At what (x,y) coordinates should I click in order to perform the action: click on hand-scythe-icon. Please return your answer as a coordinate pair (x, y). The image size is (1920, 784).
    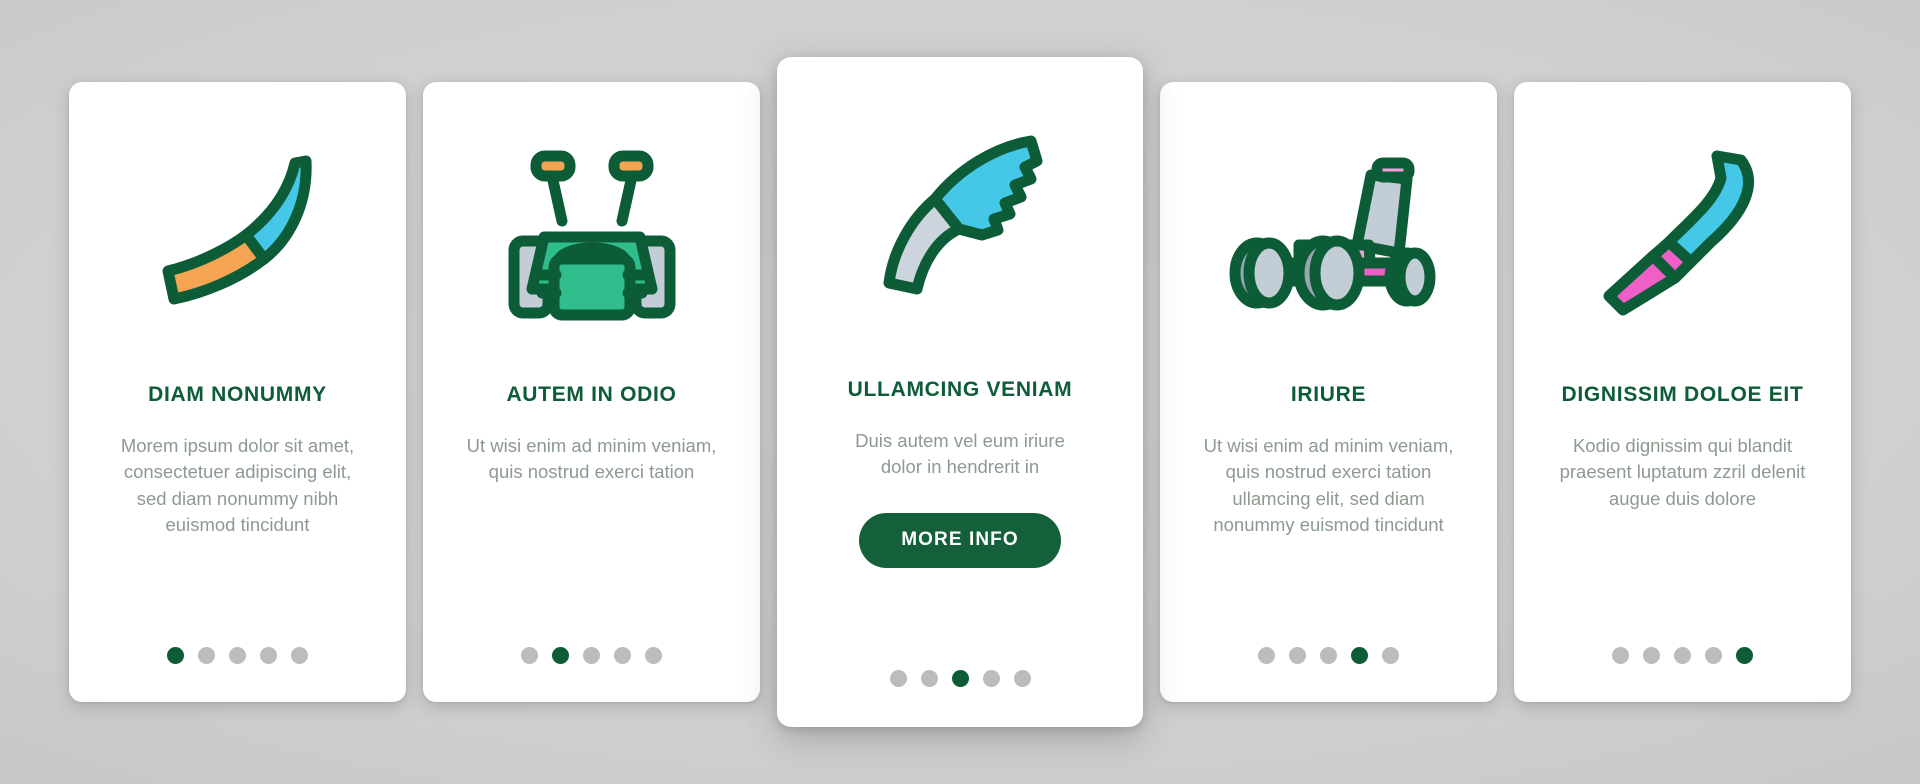
    Looking at the image, I should click on (1682, 232).